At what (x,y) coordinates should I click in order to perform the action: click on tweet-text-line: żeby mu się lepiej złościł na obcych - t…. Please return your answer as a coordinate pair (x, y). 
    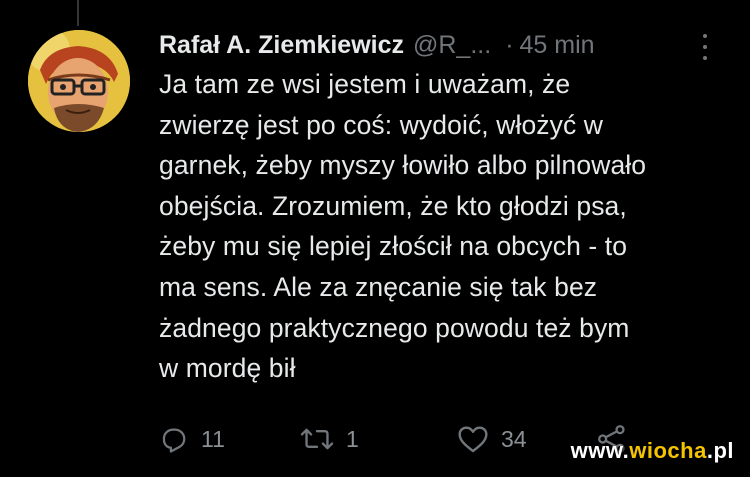
    Looking at the image, I should click on (393, 246).